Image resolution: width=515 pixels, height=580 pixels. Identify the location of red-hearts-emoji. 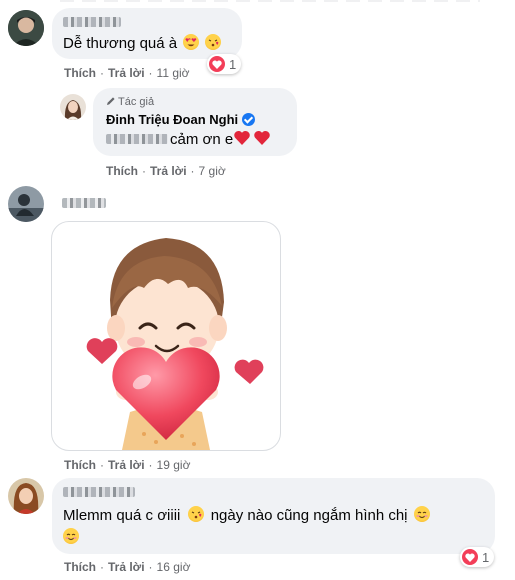
(252, 137).